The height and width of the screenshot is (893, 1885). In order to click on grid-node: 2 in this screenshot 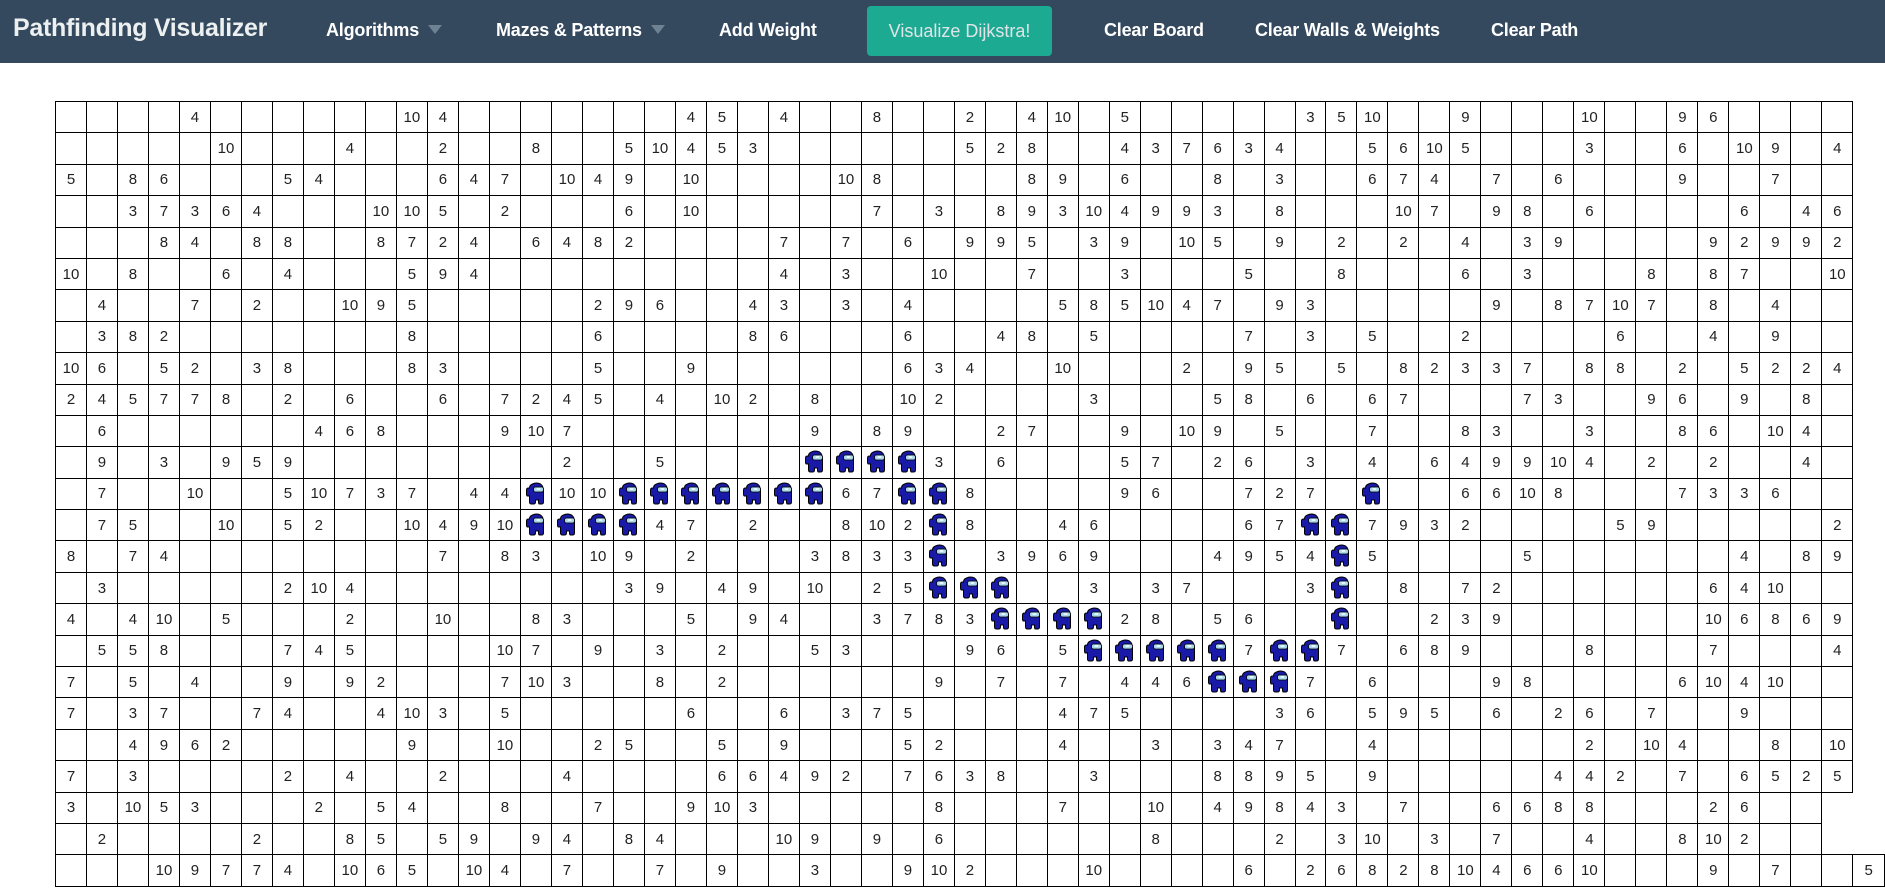, I will do `click(1403, 870)`.